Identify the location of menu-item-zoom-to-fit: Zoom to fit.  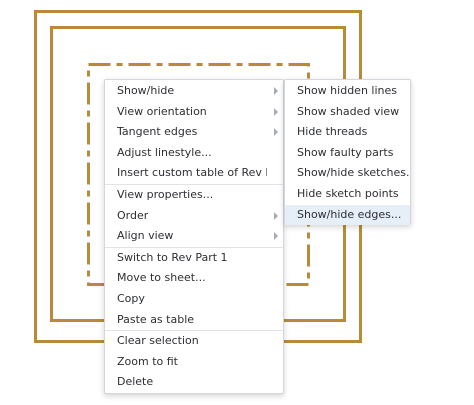
(194, 362).